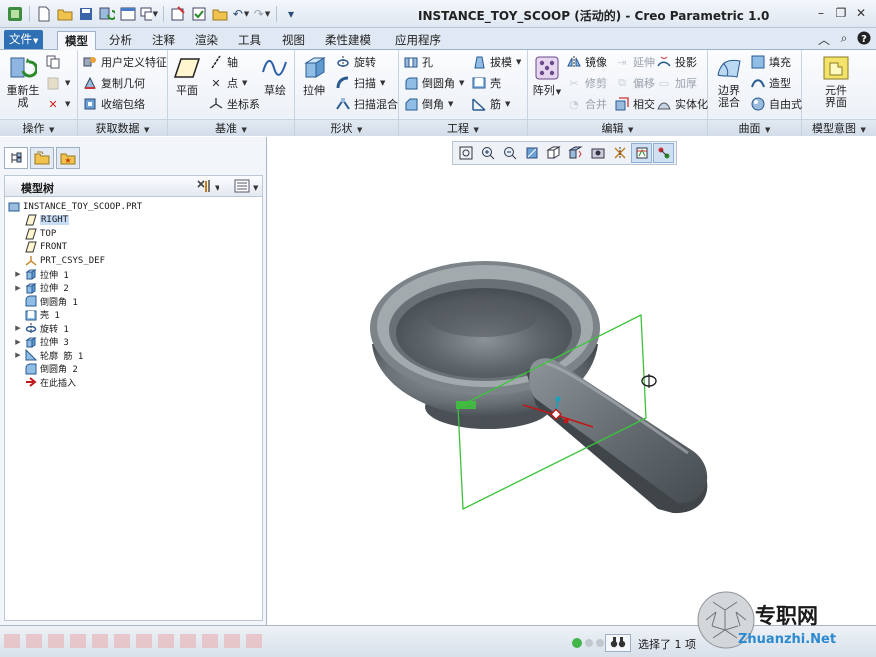  I want to click on tab-render: 渲染, so click(206, 40).